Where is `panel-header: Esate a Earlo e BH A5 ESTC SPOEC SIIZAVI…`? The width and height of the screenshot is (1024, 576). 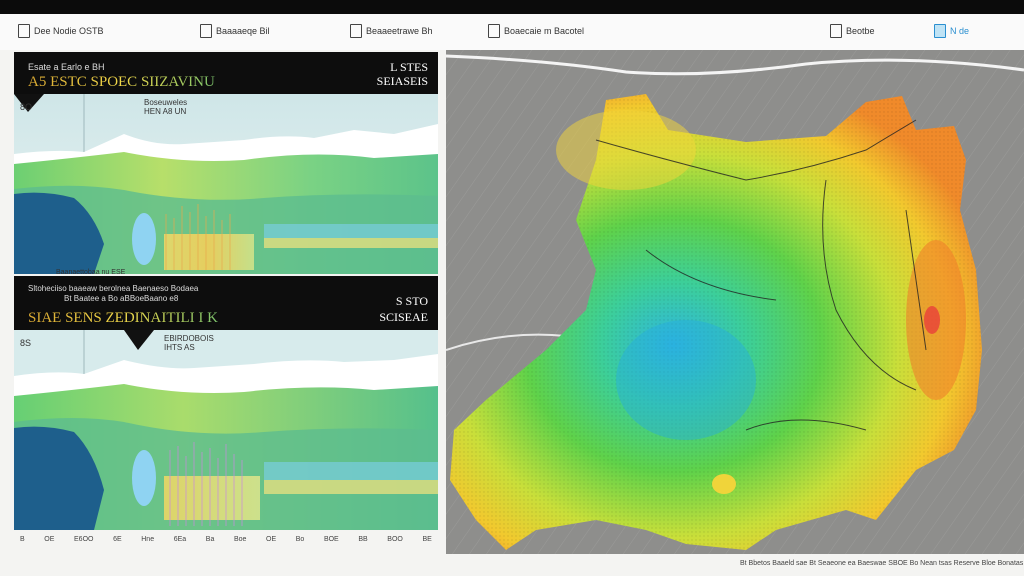 panel-header: Esate a Earlo e BH A5 ESTC SPOEC SIIZAVI… is located at coordinates (226, 73).